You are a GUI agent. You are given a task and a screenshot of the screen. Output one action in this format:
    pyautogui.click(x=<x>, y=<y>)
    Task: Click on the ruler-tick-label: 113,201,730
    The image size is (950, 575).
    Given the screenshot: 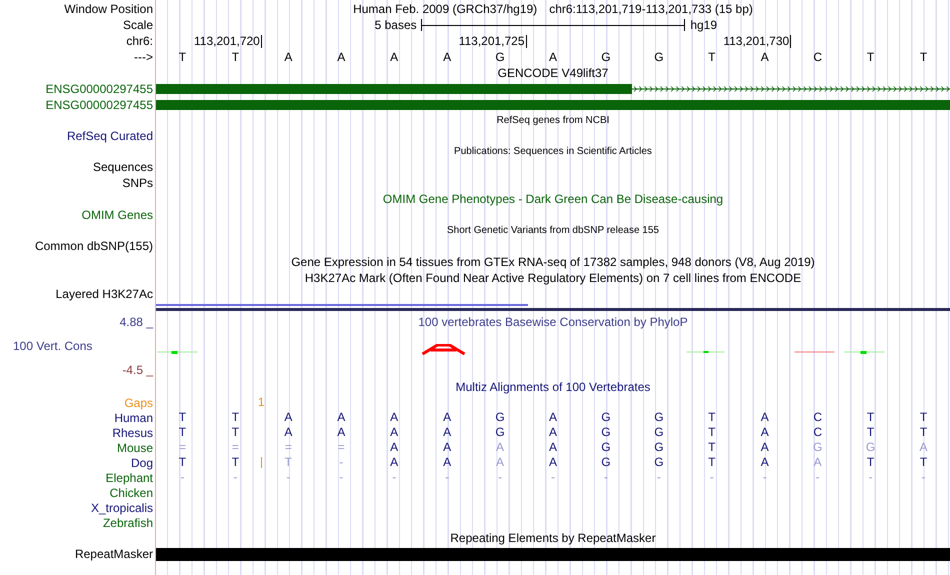 What is the action you would take?
    pyautogui.click(x=757, y=41)
    